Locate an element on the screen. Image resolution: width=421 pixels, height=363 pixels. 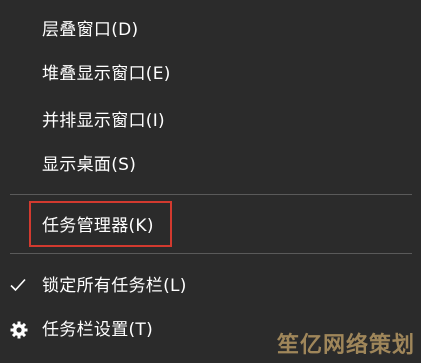
checkmark-icon is located at coordinates (18, 285).